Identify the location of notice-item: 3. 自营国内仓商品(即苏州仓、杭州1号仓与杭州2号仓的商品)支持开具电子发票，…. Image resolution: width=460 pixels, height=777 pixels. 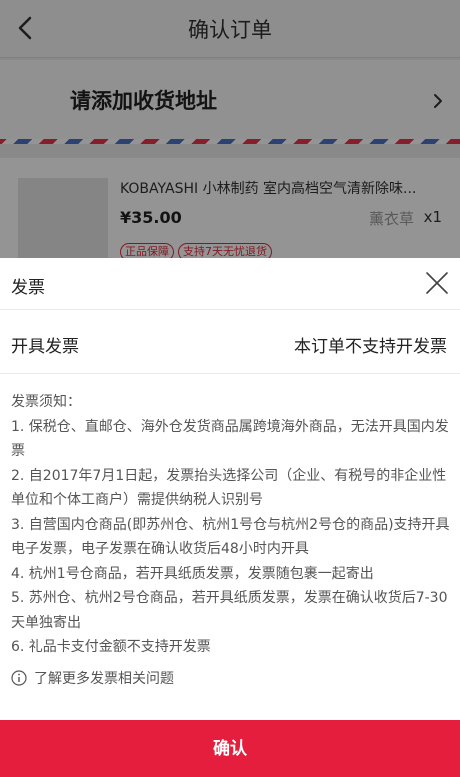
(230, 537).